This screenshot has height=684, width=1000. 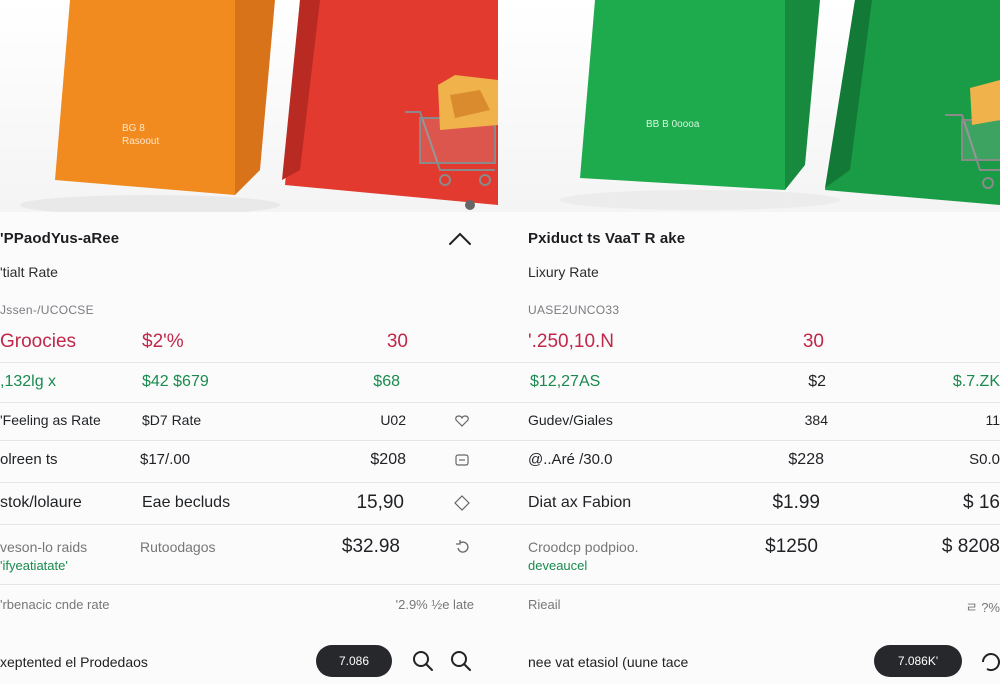 I want to click on bag-print-text: BG 8 Rasoout, so click(x=141, y=135).